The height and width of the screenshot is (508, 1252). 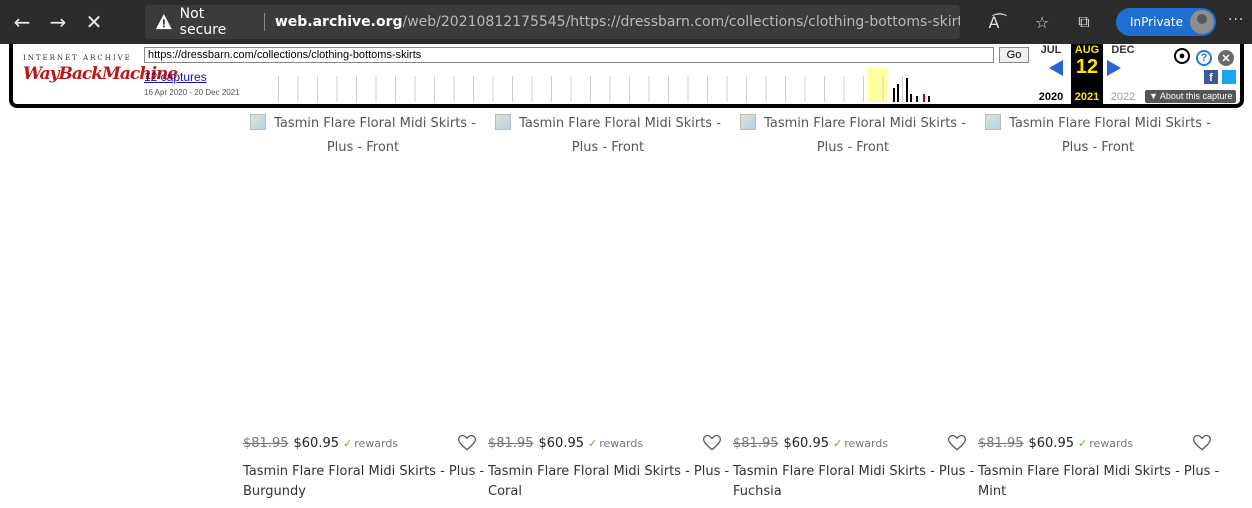 I want to click on capture-bar-current, so click(x=924, y=98).